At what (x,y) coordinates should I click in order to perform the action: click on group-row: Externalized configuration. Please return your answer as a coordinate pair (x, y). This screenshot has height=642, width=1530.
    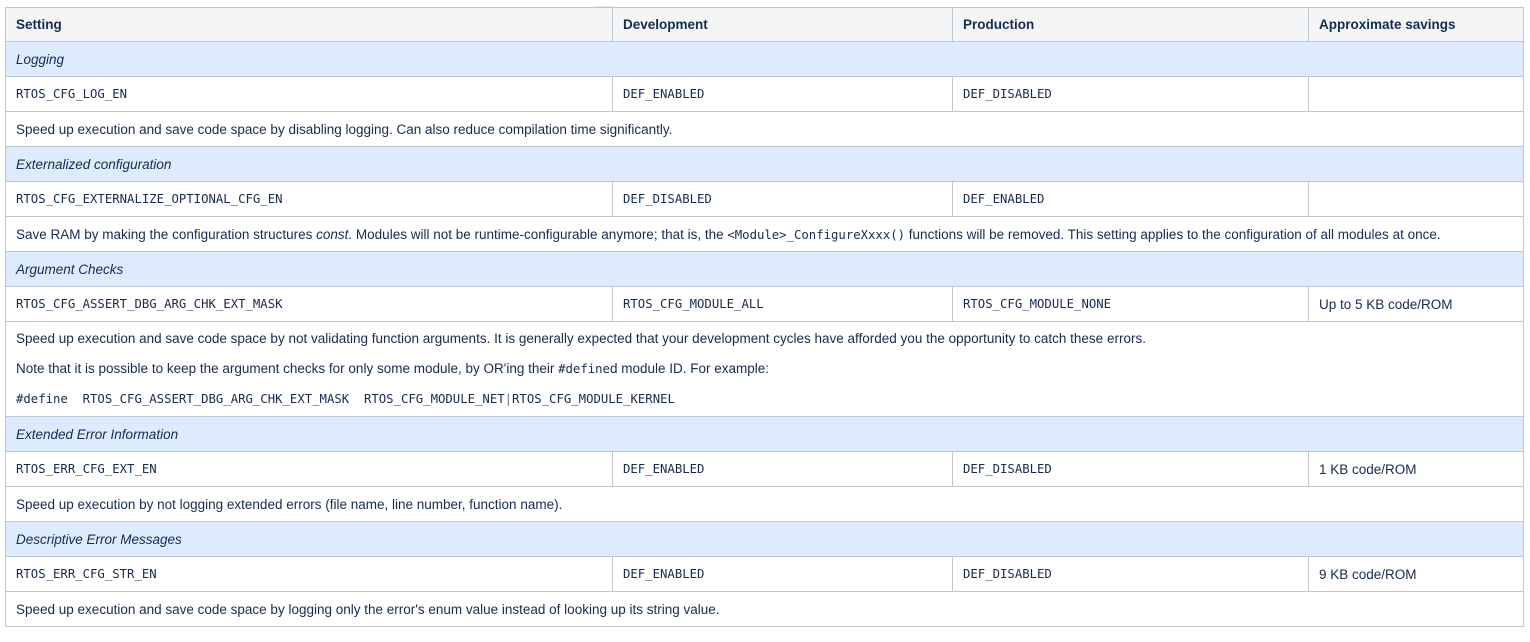
    Looking at the image, I should click on (764, 164).